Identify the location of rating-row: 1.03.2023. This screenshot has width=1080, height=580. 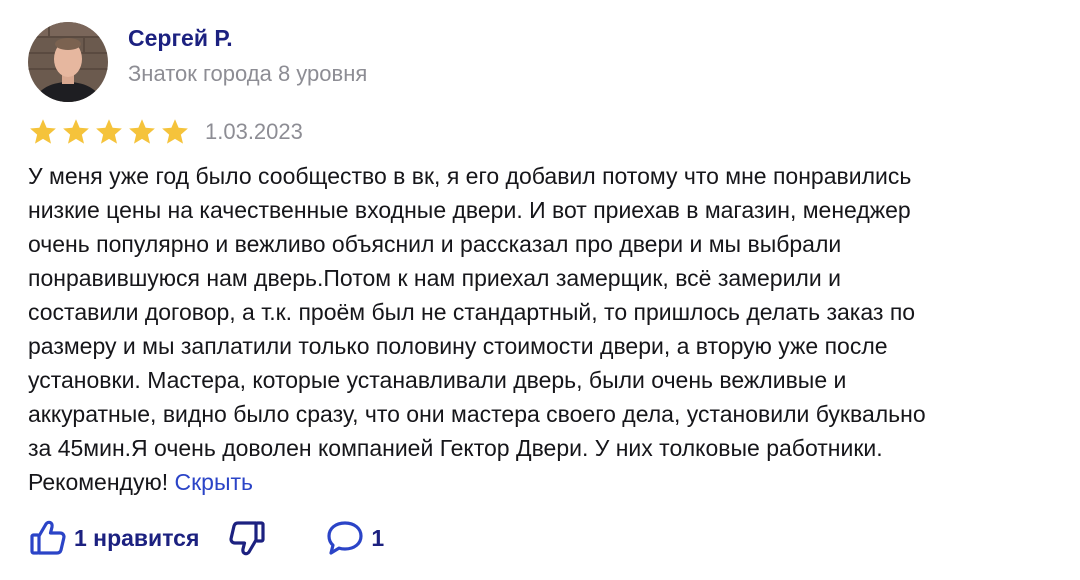
(165, 132).